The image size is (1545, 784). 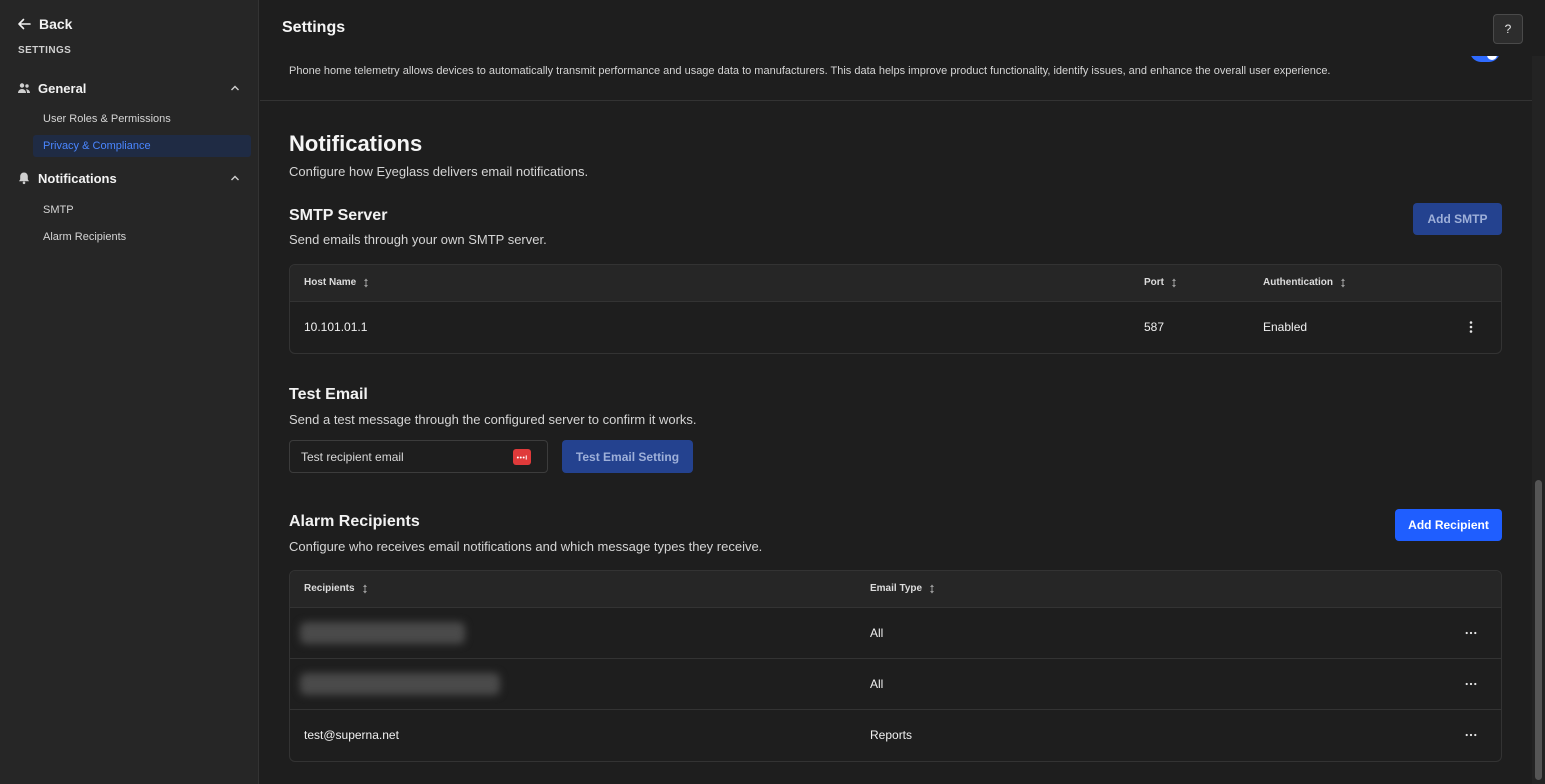 What do you see at coordinates (328, 394) in the screenshot?
I see `test-email-title: Test Email` at bounding box center [328, 394].